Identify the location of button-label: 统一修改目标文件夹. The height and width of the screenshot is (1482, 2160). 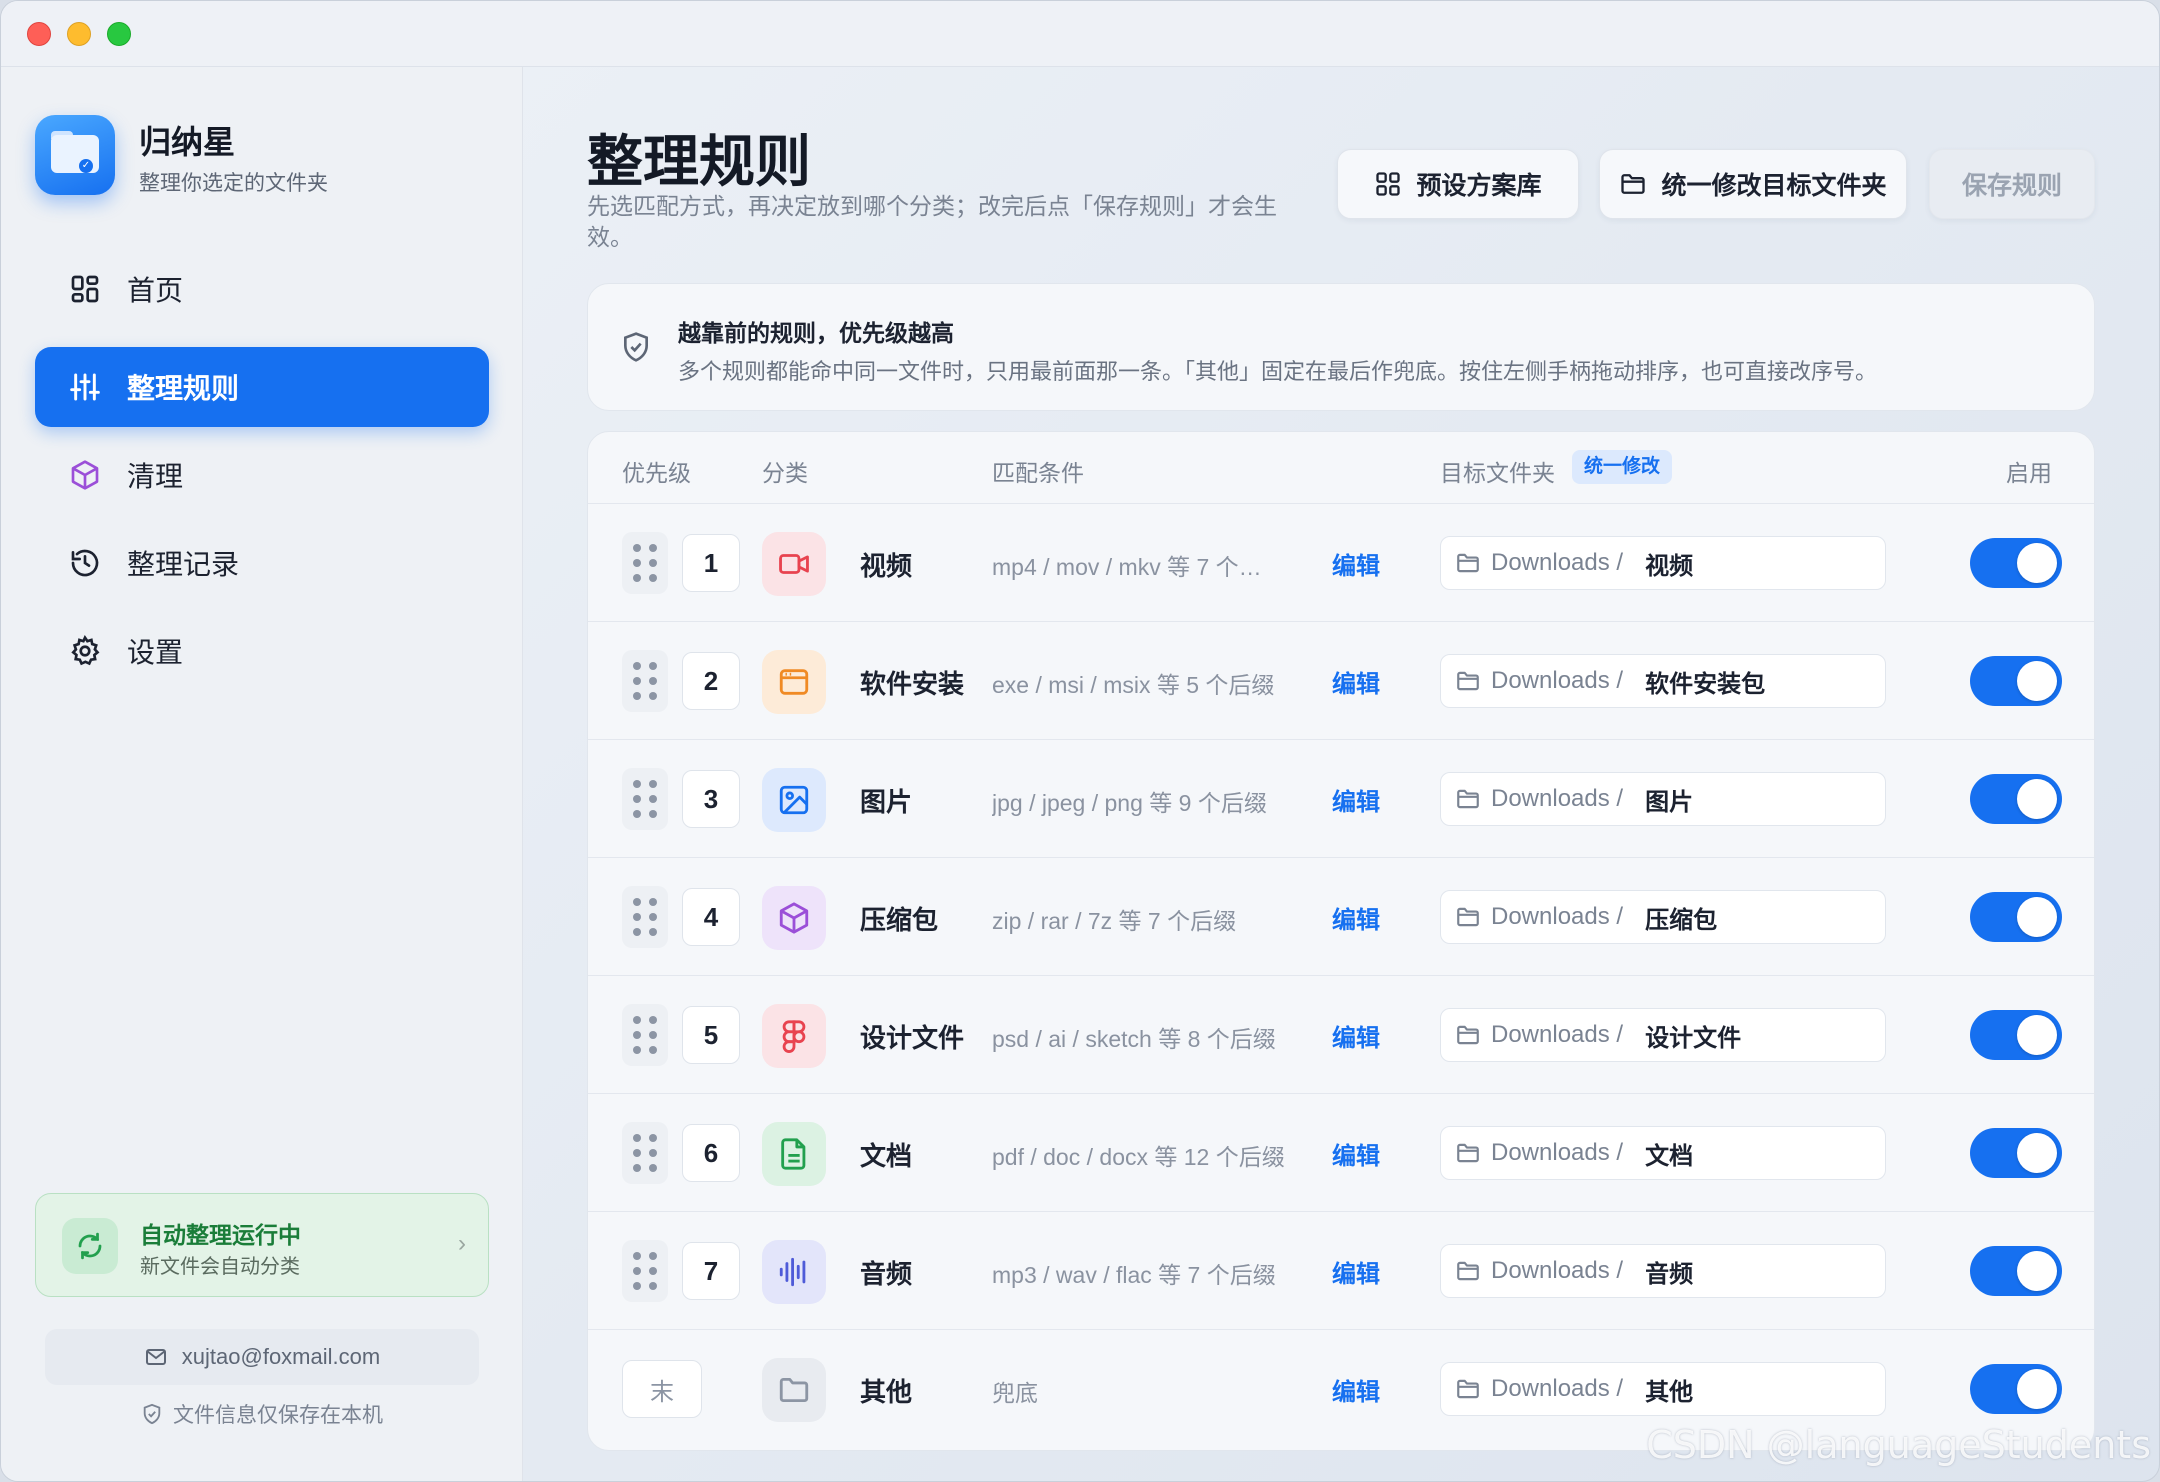
(1774, 186).